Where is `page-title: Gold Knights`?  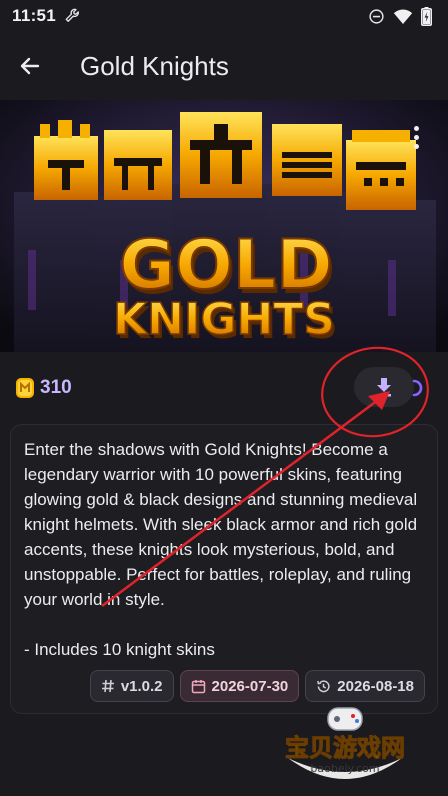
page-title: Gold Knights is located at coordinates (154, 65).